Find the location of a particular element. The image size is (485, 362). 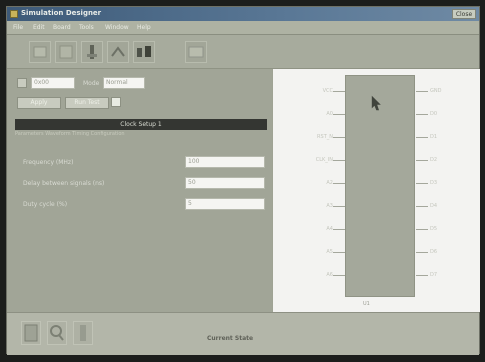

apply-button: Apply is located at coordinates (39, 103).